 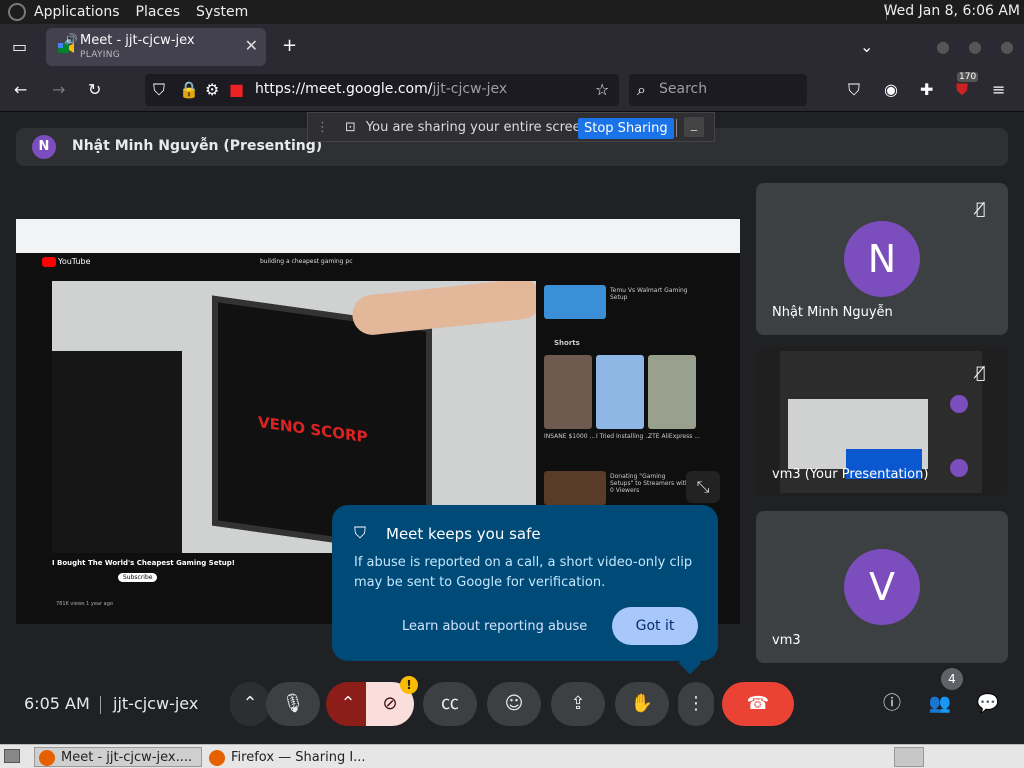 What do you see at coordinates (378, 236) in the screenshot?
I see `shared-browser-chrome` at bounding box center [378, 236].